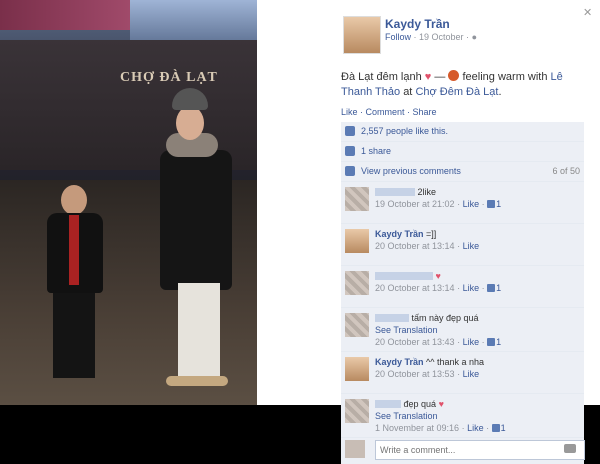  Describe the element at coordinates (462, 132) in the screenshot. I see `likes-row: 2,557 people like this.` at that location.